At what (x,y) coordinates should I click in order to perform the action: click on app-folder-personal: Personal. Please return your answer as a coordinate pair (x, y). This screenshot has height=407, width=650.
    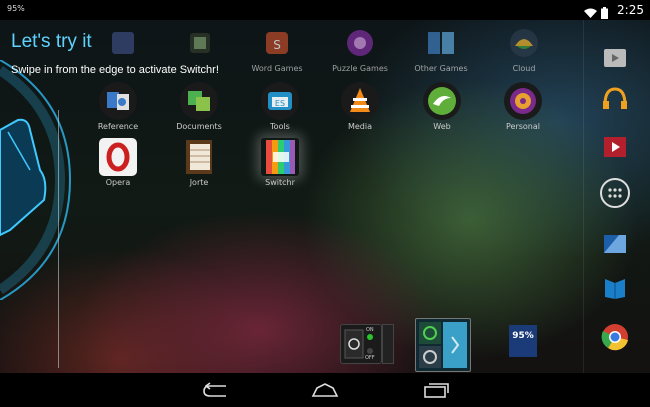
    Looking at the image, I should click on (523, 106).